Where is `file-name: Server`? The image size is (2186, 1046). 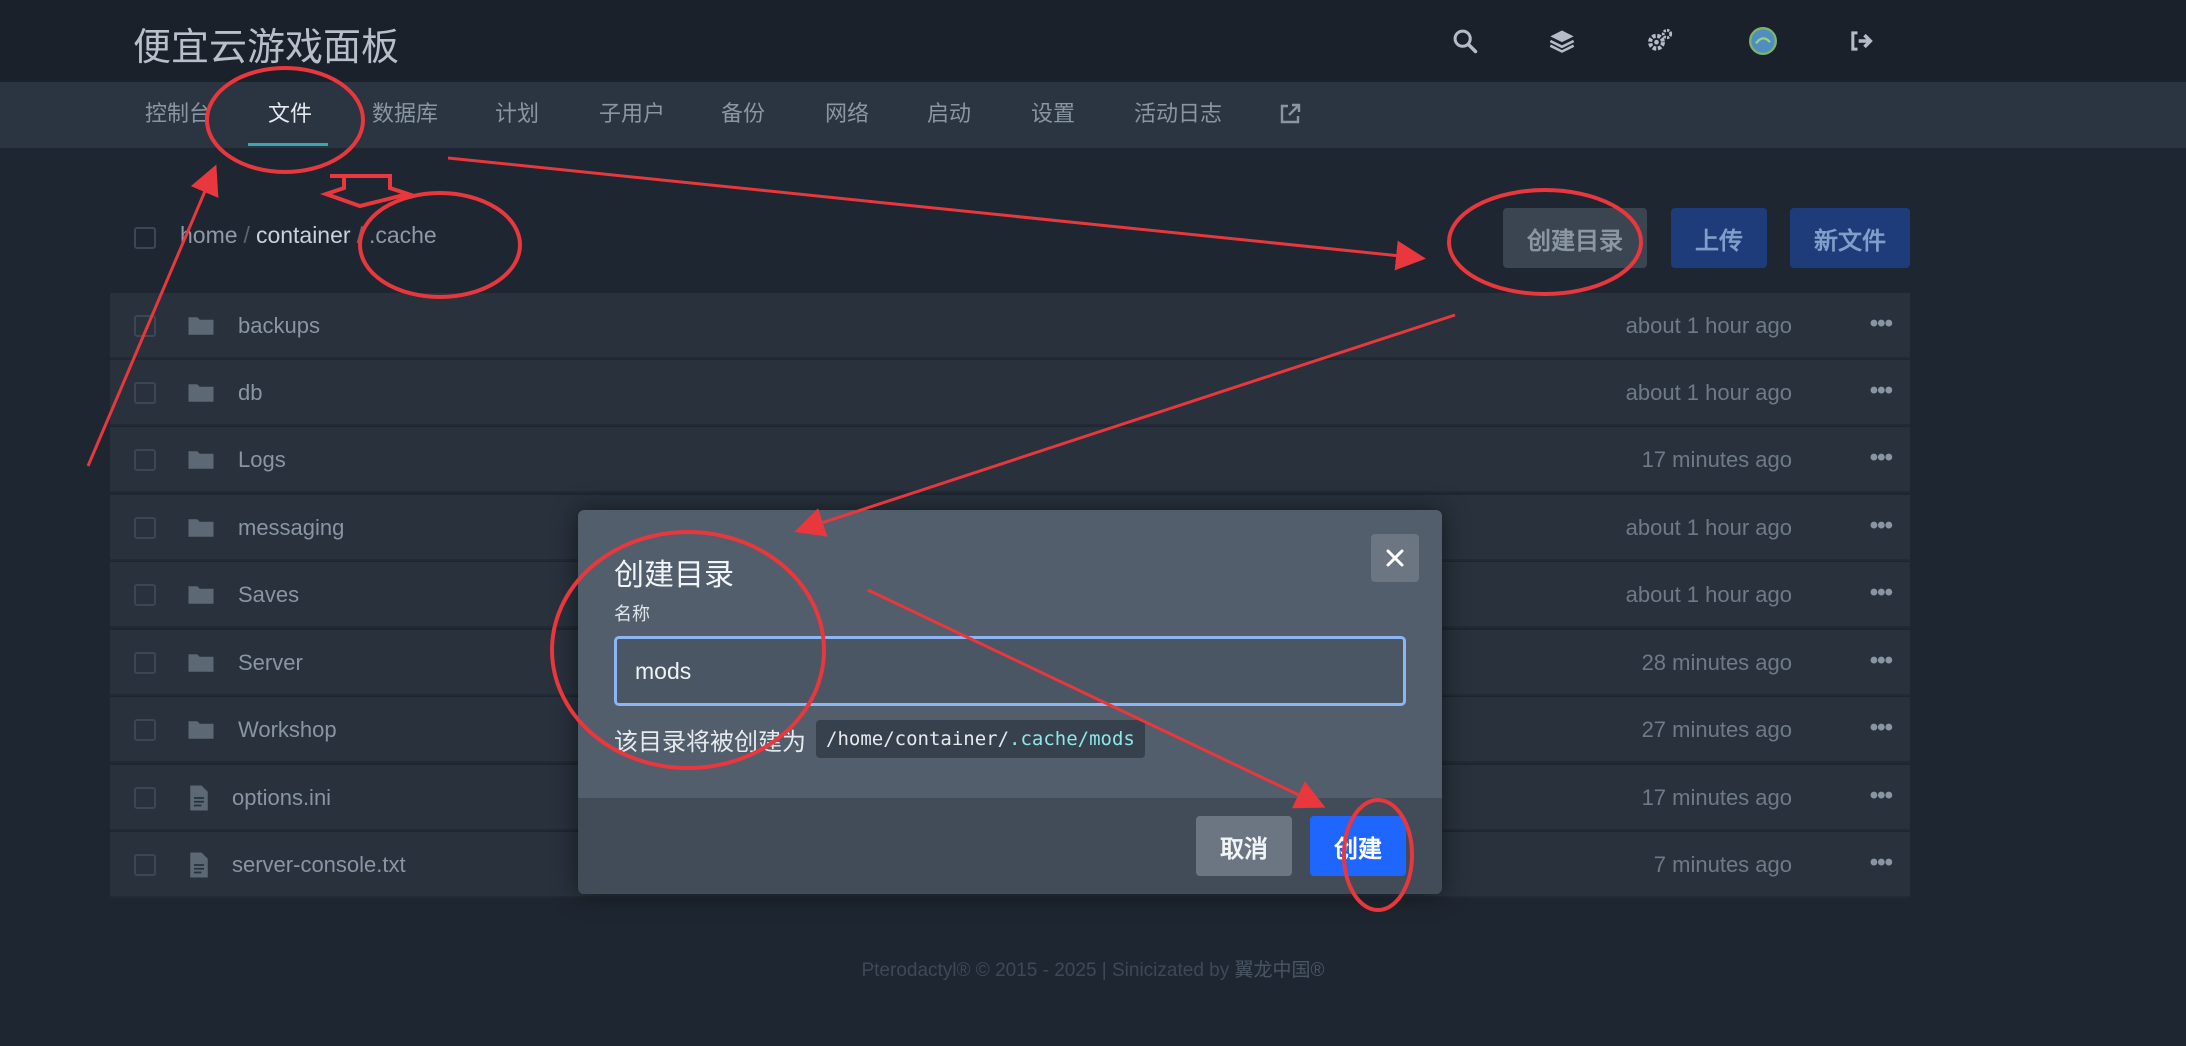 file-name: Server is located at coordinates (270, 663).